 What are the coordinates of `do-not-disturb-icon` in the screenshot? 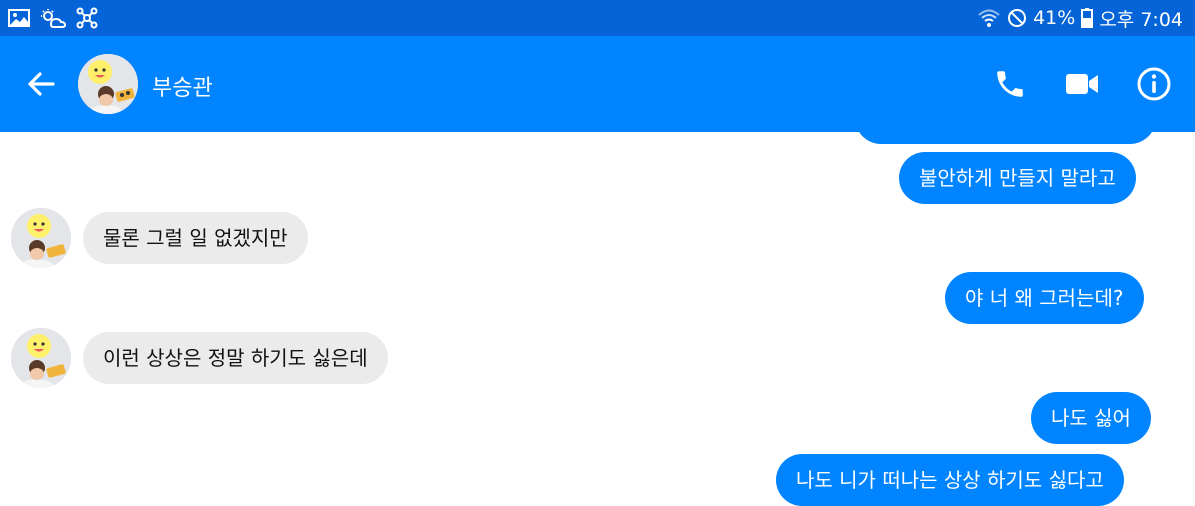 It's located at (1017, 18).